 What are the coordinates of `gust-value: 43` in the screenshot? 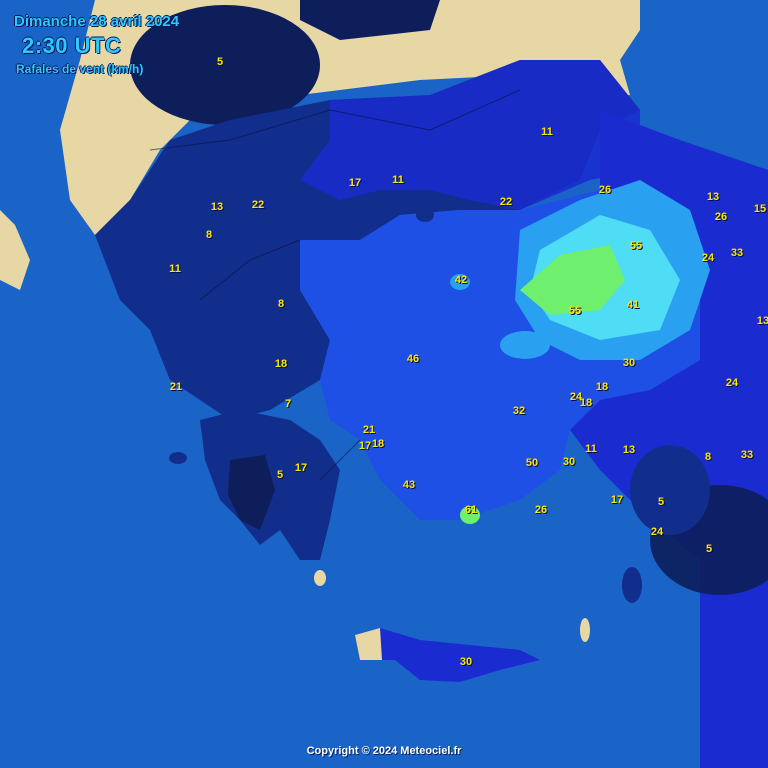 It's located at (409, 485).